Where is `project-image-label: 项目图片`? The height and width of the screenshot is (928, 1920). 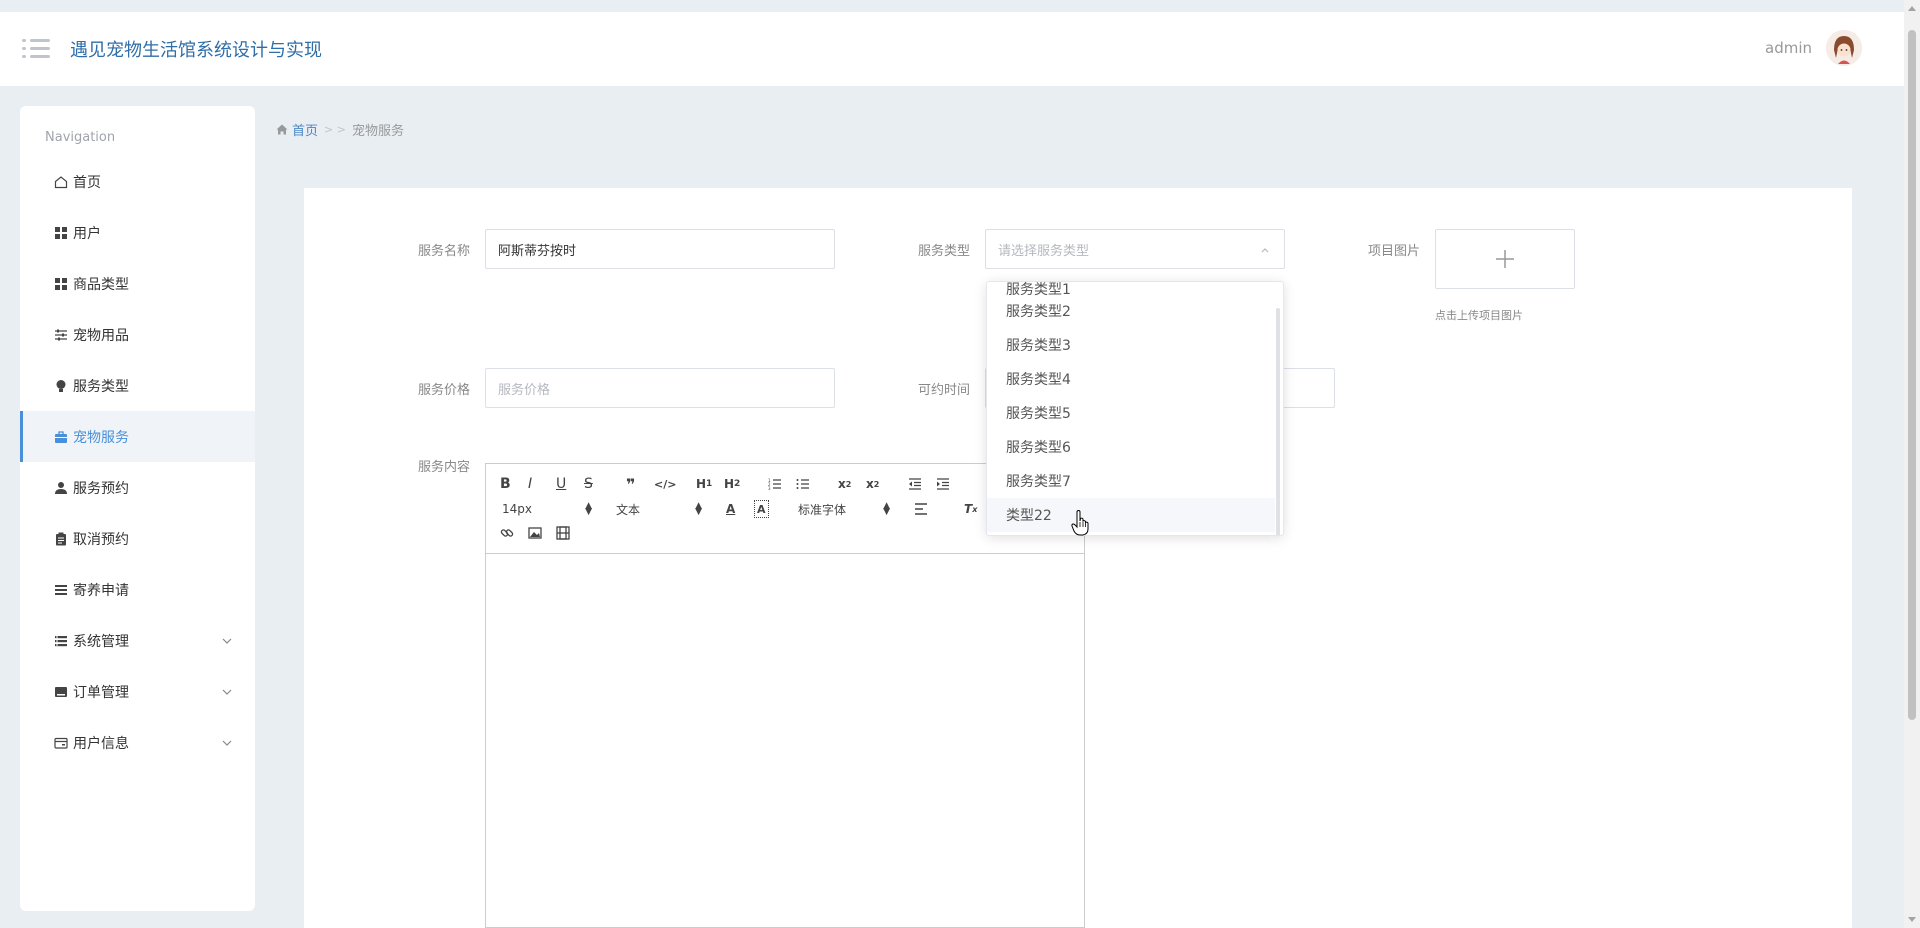
project-image-label: 项目图片 is located at coordinates (1394, 251).